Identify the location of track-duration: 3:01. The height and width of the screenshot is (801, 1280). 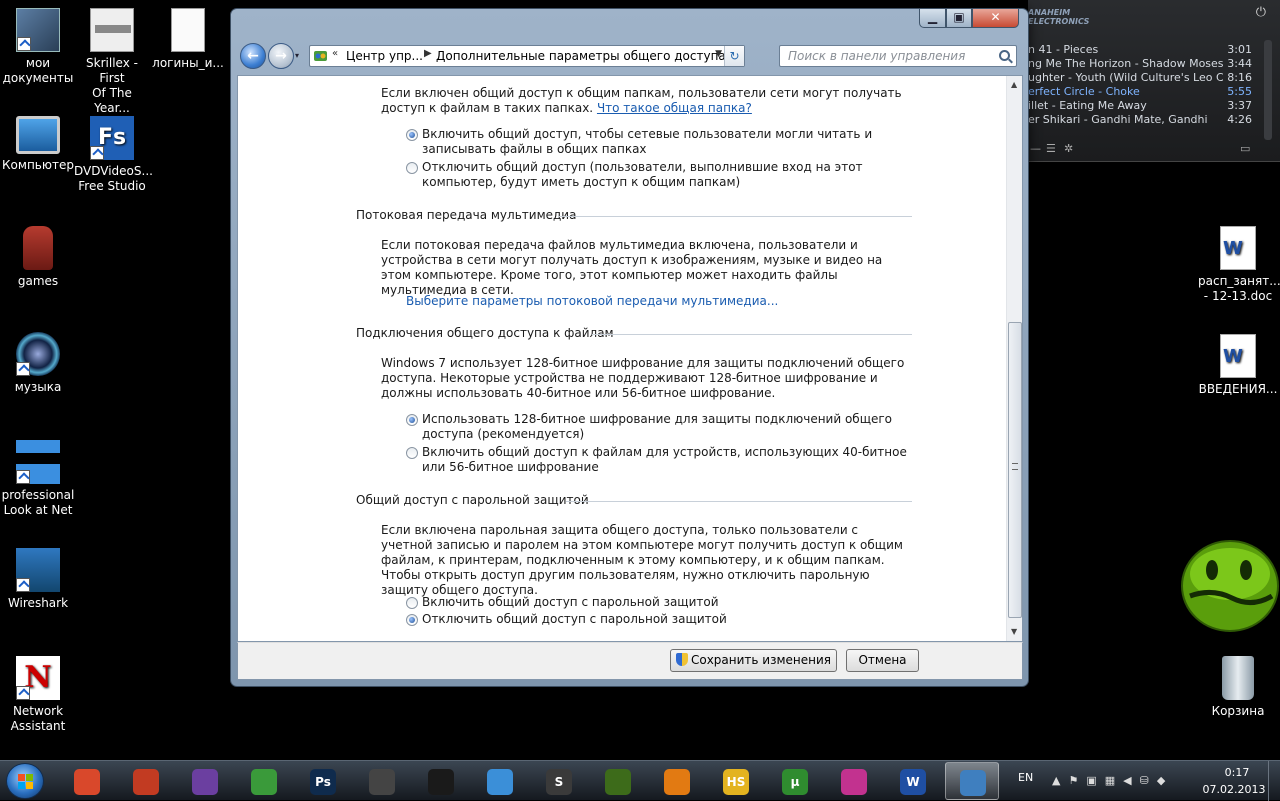
(1239, 49).